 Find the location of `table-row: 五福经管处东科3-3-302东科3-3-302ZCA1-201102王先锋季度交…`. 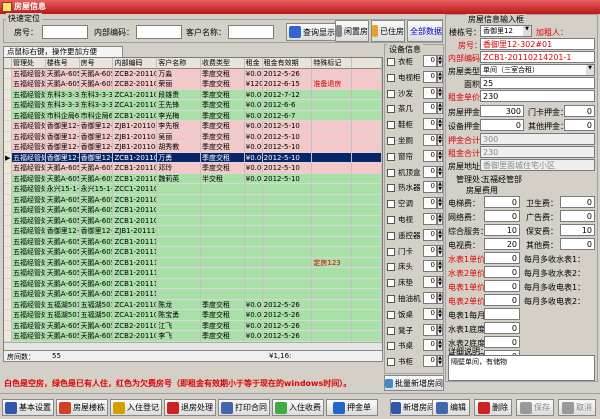

table-row: 五福经管处东科3-3-302东科3-3-302ZCA1-201102王先锋季度交… is located at coordinates (193, 105).